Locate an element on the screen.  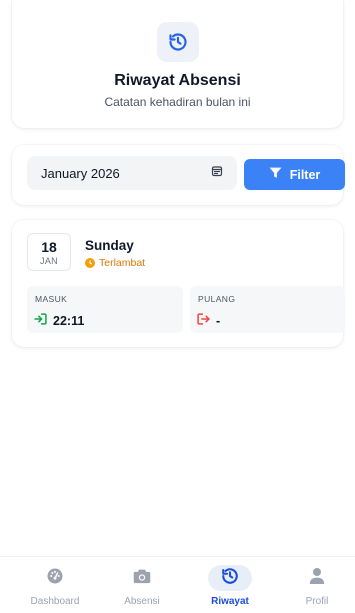
speedometer-icon is located at coordinates (55, 578).